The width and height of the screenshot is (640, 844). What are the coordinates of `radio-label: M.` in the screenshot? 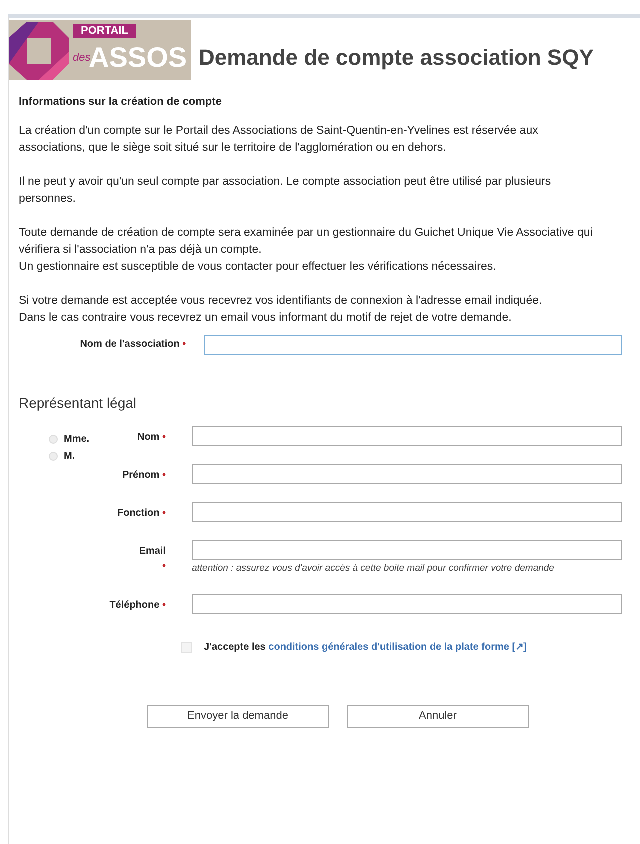 It's located at (70, 457).